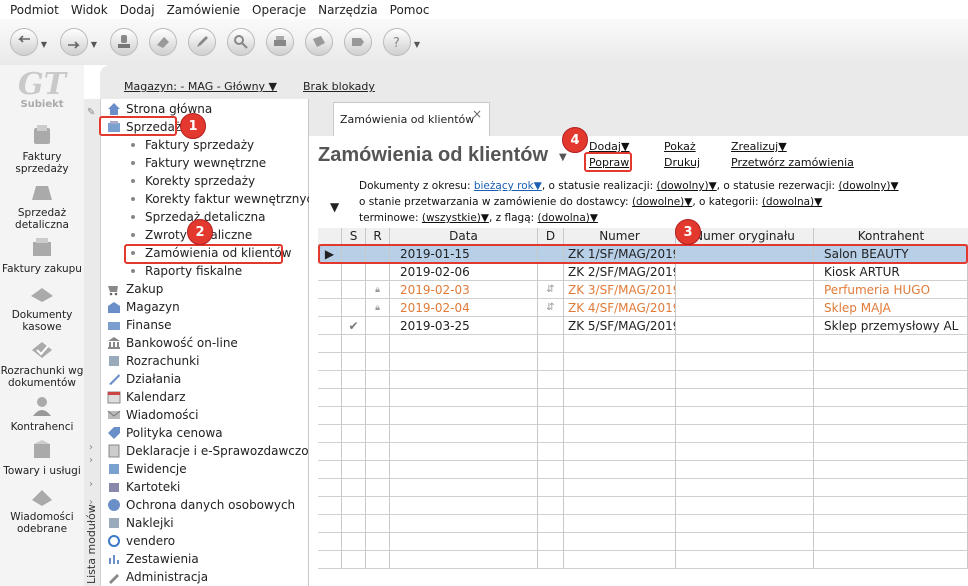 This screenshot has height=586, width=968. I want to click on printer-icon, so click(280, 41).